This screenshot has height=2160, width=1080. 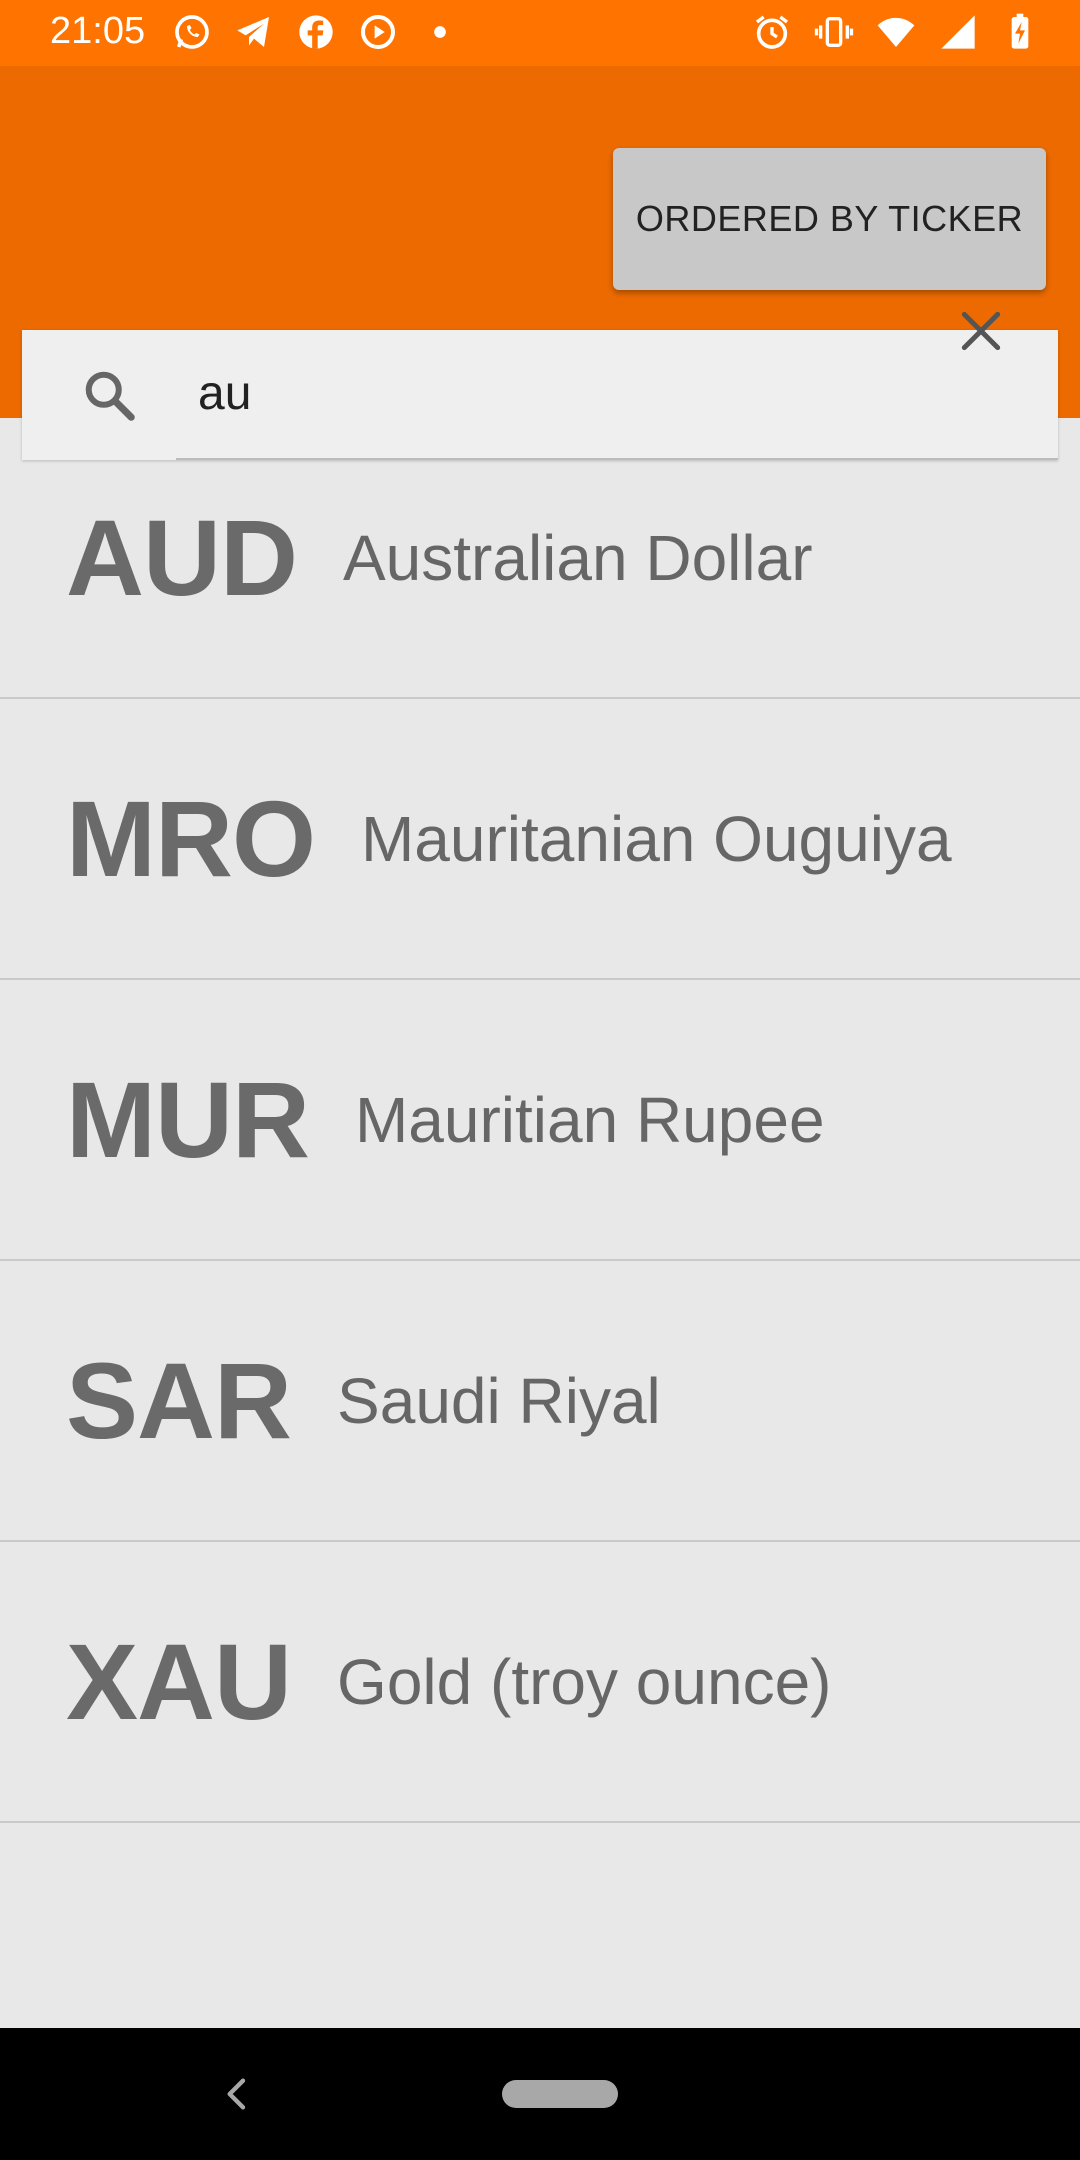 What do you see at coordinates (192, 32) in the screenshot?
I see `whatsapp-icon` at bounding box center [192, 32].